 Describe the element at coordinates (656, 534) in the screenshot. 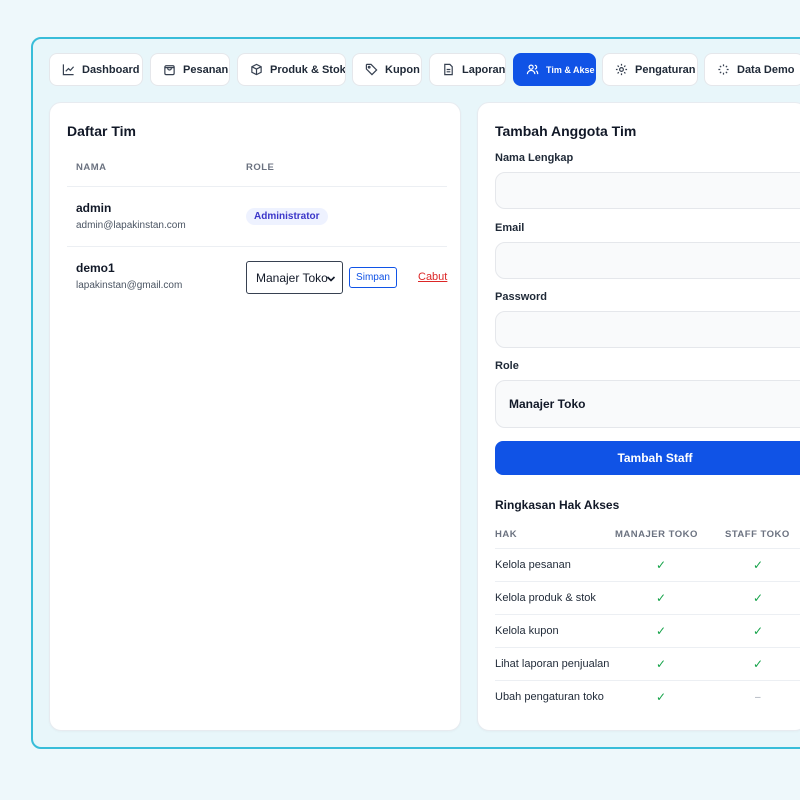

I see `column-header-manager: MANAJER TOKO` at that location.